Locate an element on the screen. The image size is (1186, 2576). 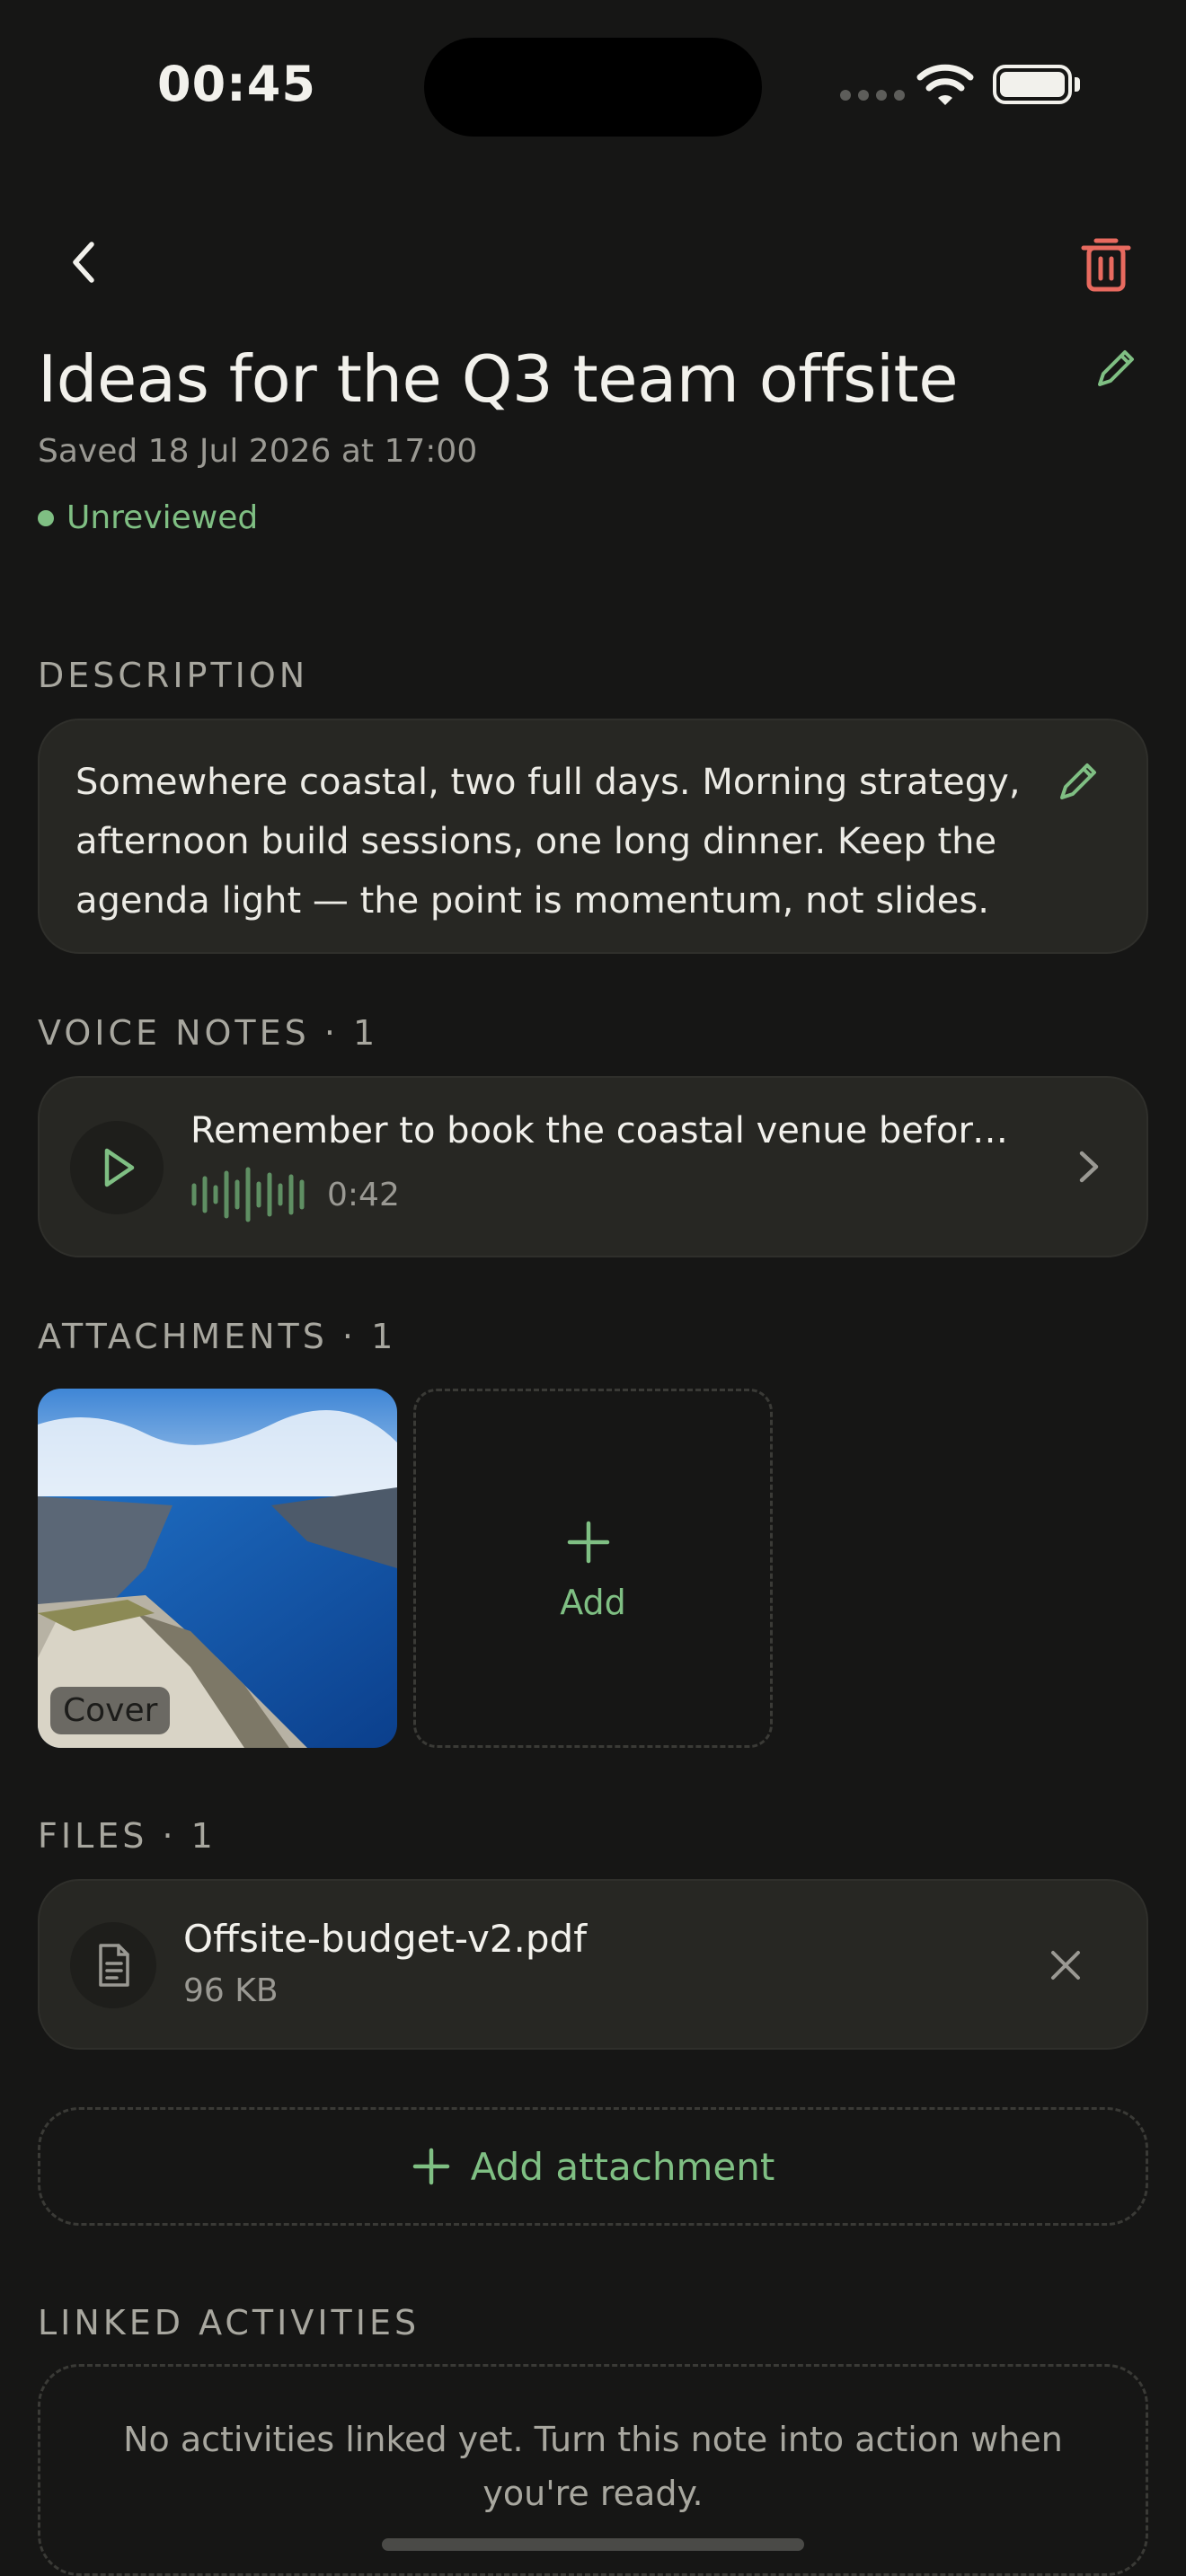
status-label: Unreviewed is located at coordinates (162, 517).